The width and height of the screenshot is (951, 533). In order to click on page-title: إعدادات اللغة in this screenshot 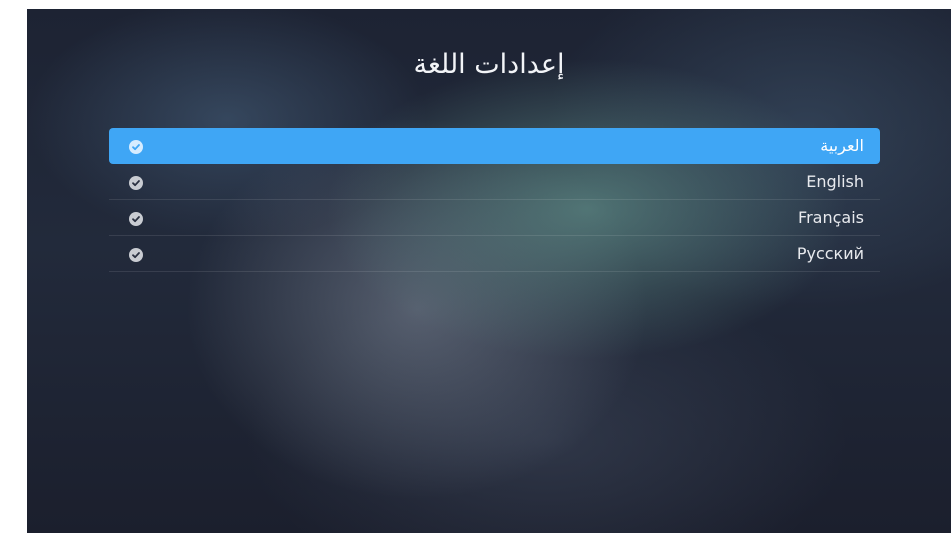, I will do `click(489, 64)`.